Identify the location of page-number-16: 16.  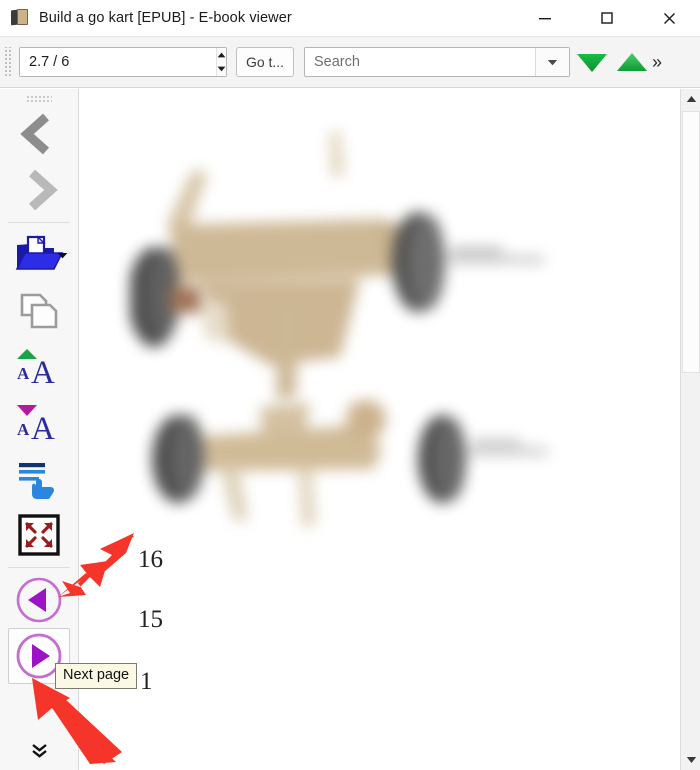
(150, 559).